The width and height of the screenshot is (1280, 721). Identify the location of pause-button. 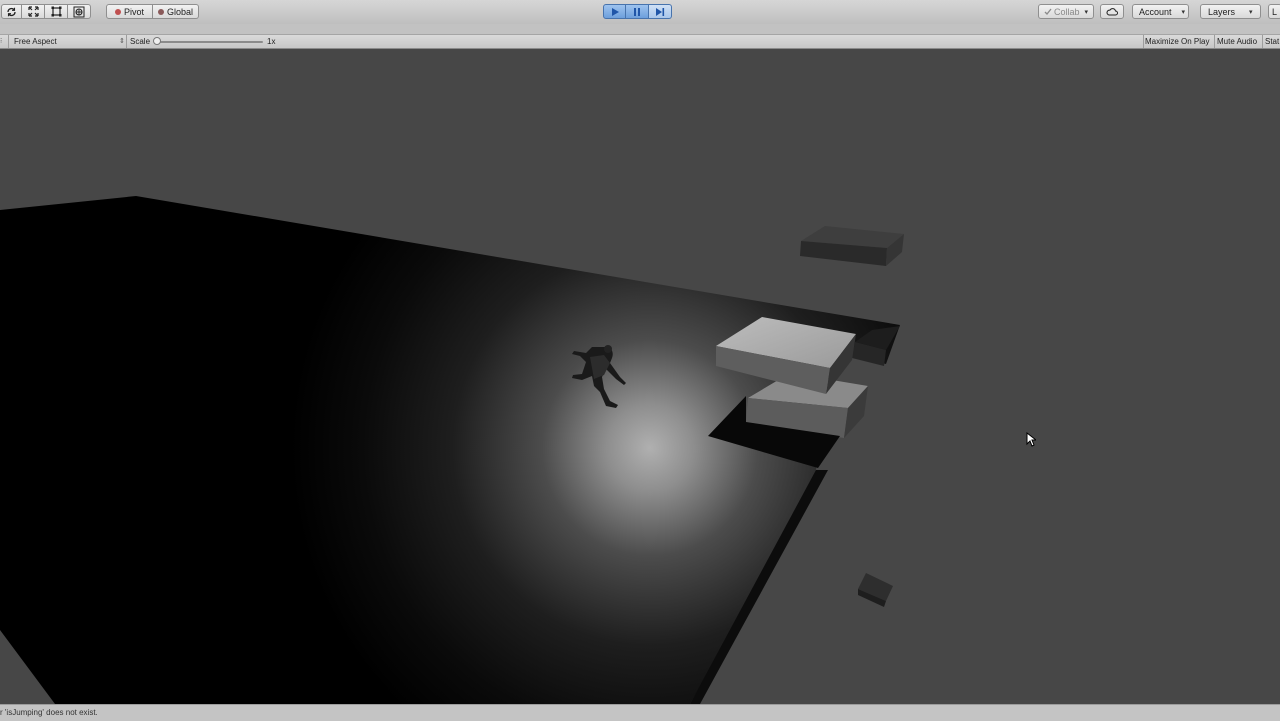
(637, 11).